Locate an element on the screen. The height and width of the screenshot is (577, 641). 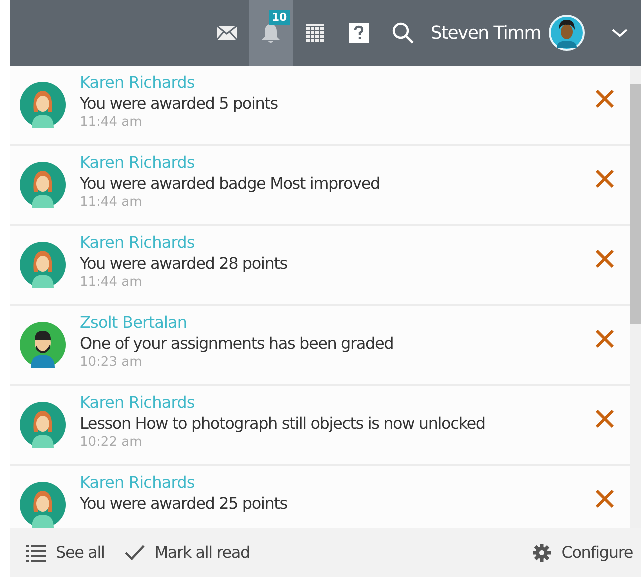
notification-time: 10:23 am is located at coordinates (112, 363).